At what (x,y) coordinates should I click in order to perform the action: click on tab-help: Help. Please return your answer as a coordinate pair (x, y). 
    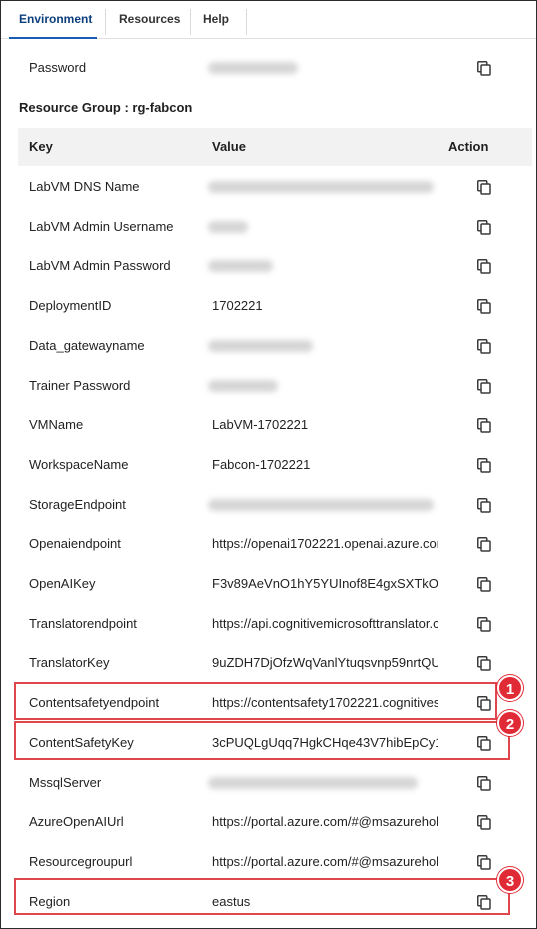
    Looking at the image, I should click on (216, 20).